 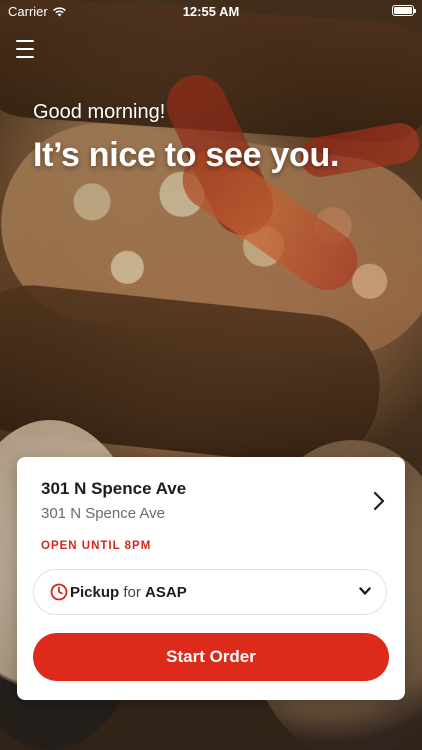 What do you see at coordinates (166, 592) in the screenshot?
I see `order-time: ASAP` at bounding box center [166, 592].